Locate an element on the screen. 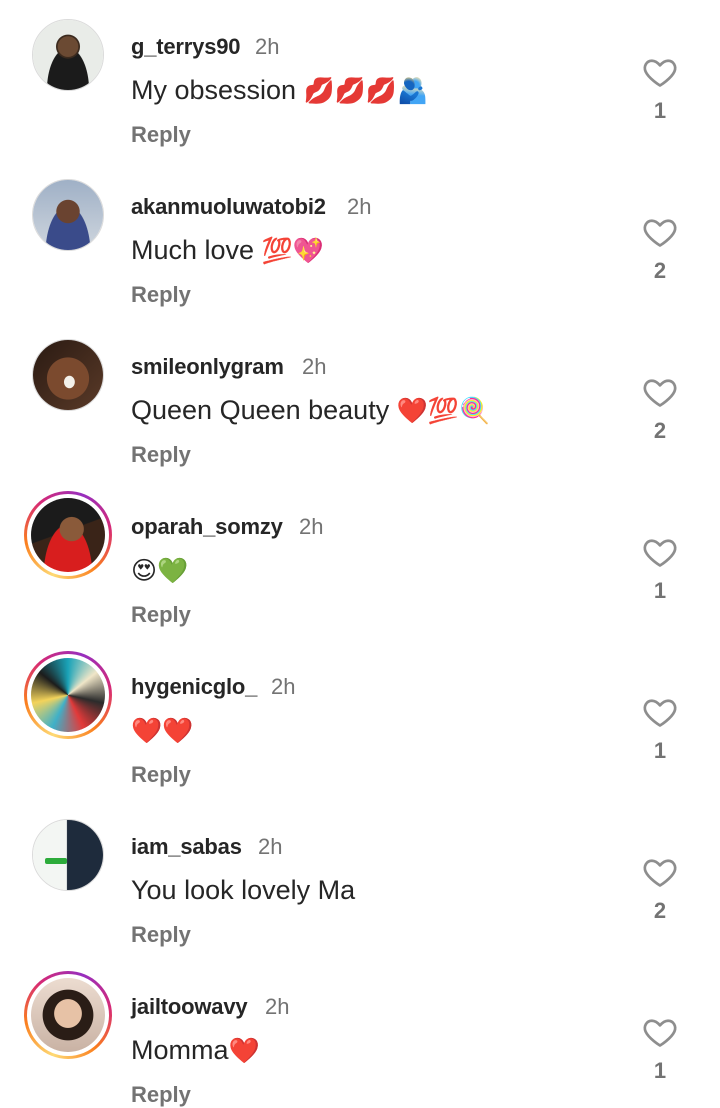 The image size is (720, 1108). comment-username: hygenicglo_ is located at coordinates (194, 687).